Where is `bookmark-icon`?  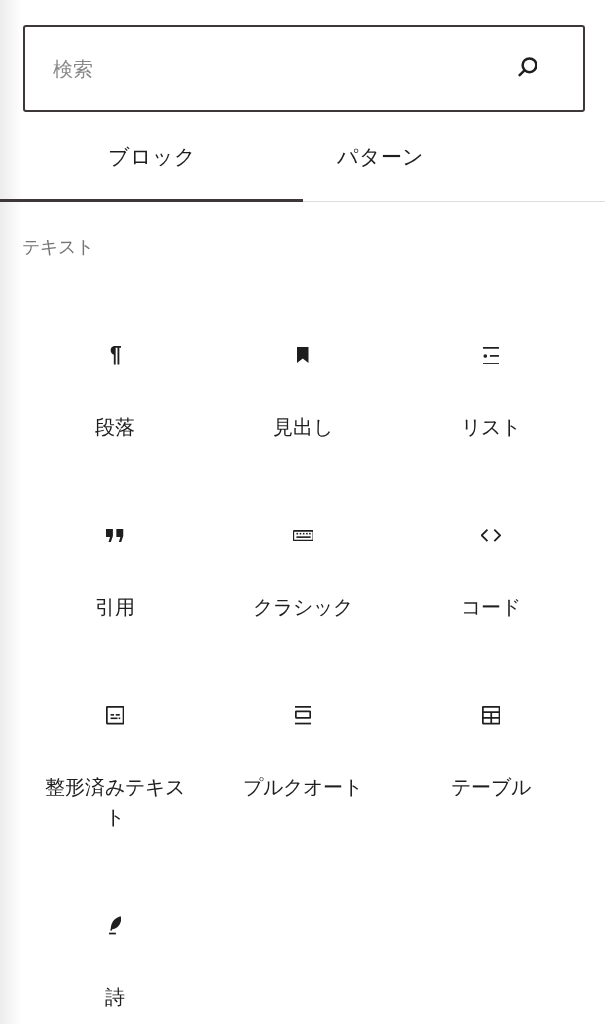 bookmark-icon is located at coordinates (303, 355).